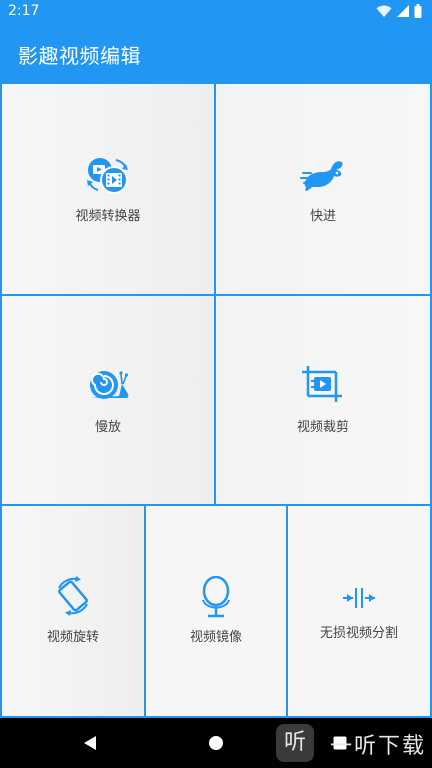  I want to click on tool-video-rotate: 视频旋转, so click(73, 611).